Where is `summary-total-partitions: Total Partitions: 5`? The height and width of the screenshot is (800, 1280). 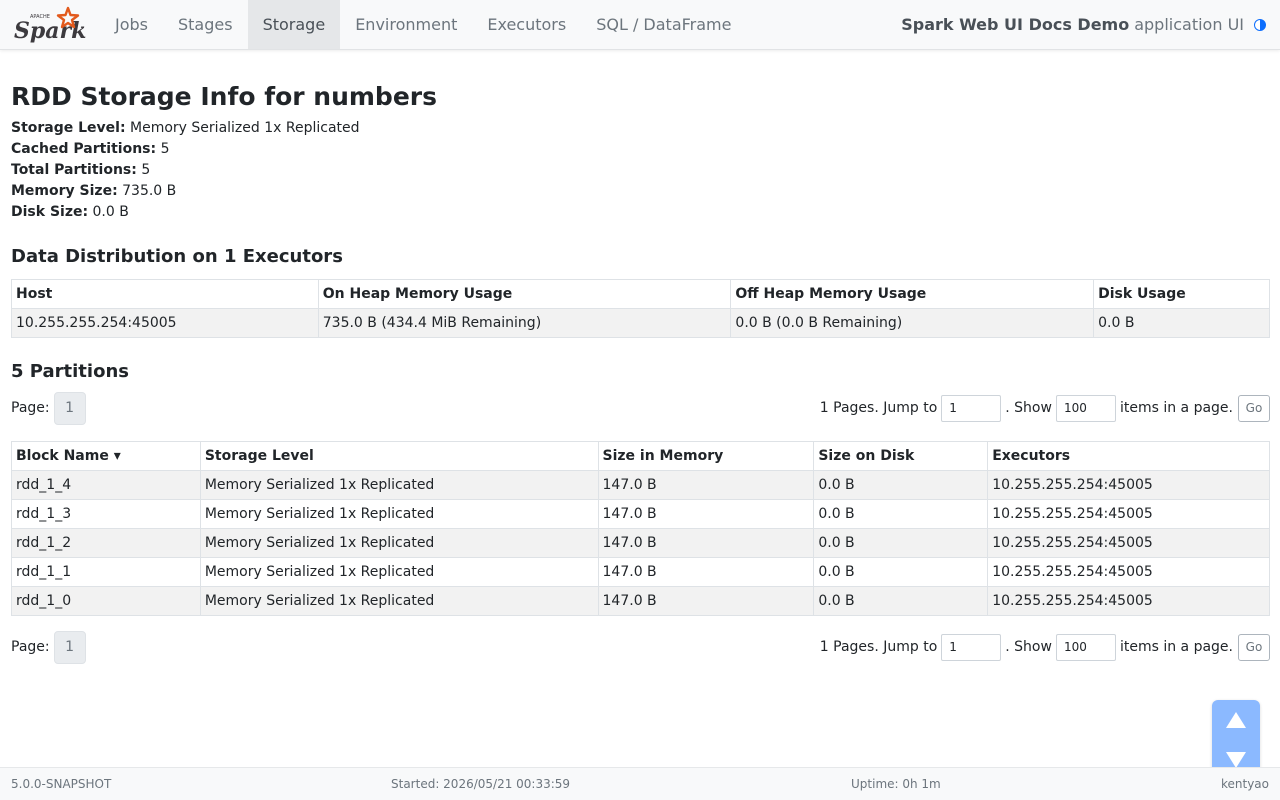 summary-total-partitions: Total Partitions: 5 is located at coordinates (81, 170).